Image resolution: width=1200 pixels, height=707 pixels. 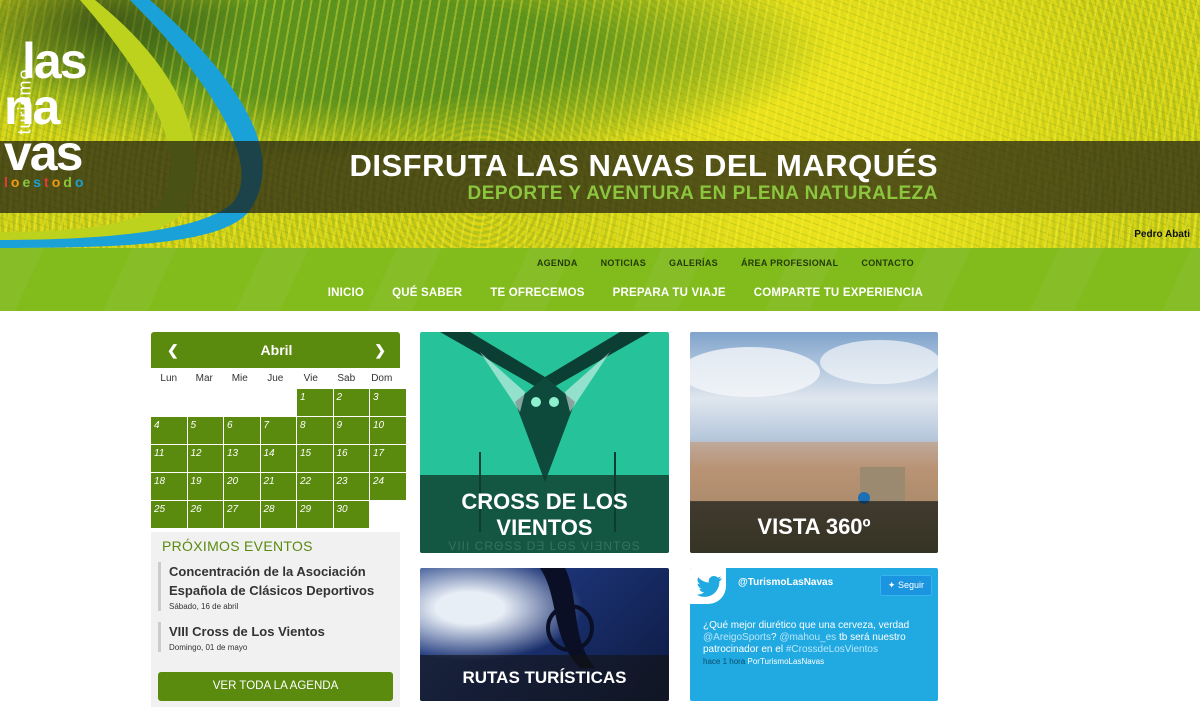 I want to click on site-logo: turismo las na vas loestodo, so click(x=57, y=115).